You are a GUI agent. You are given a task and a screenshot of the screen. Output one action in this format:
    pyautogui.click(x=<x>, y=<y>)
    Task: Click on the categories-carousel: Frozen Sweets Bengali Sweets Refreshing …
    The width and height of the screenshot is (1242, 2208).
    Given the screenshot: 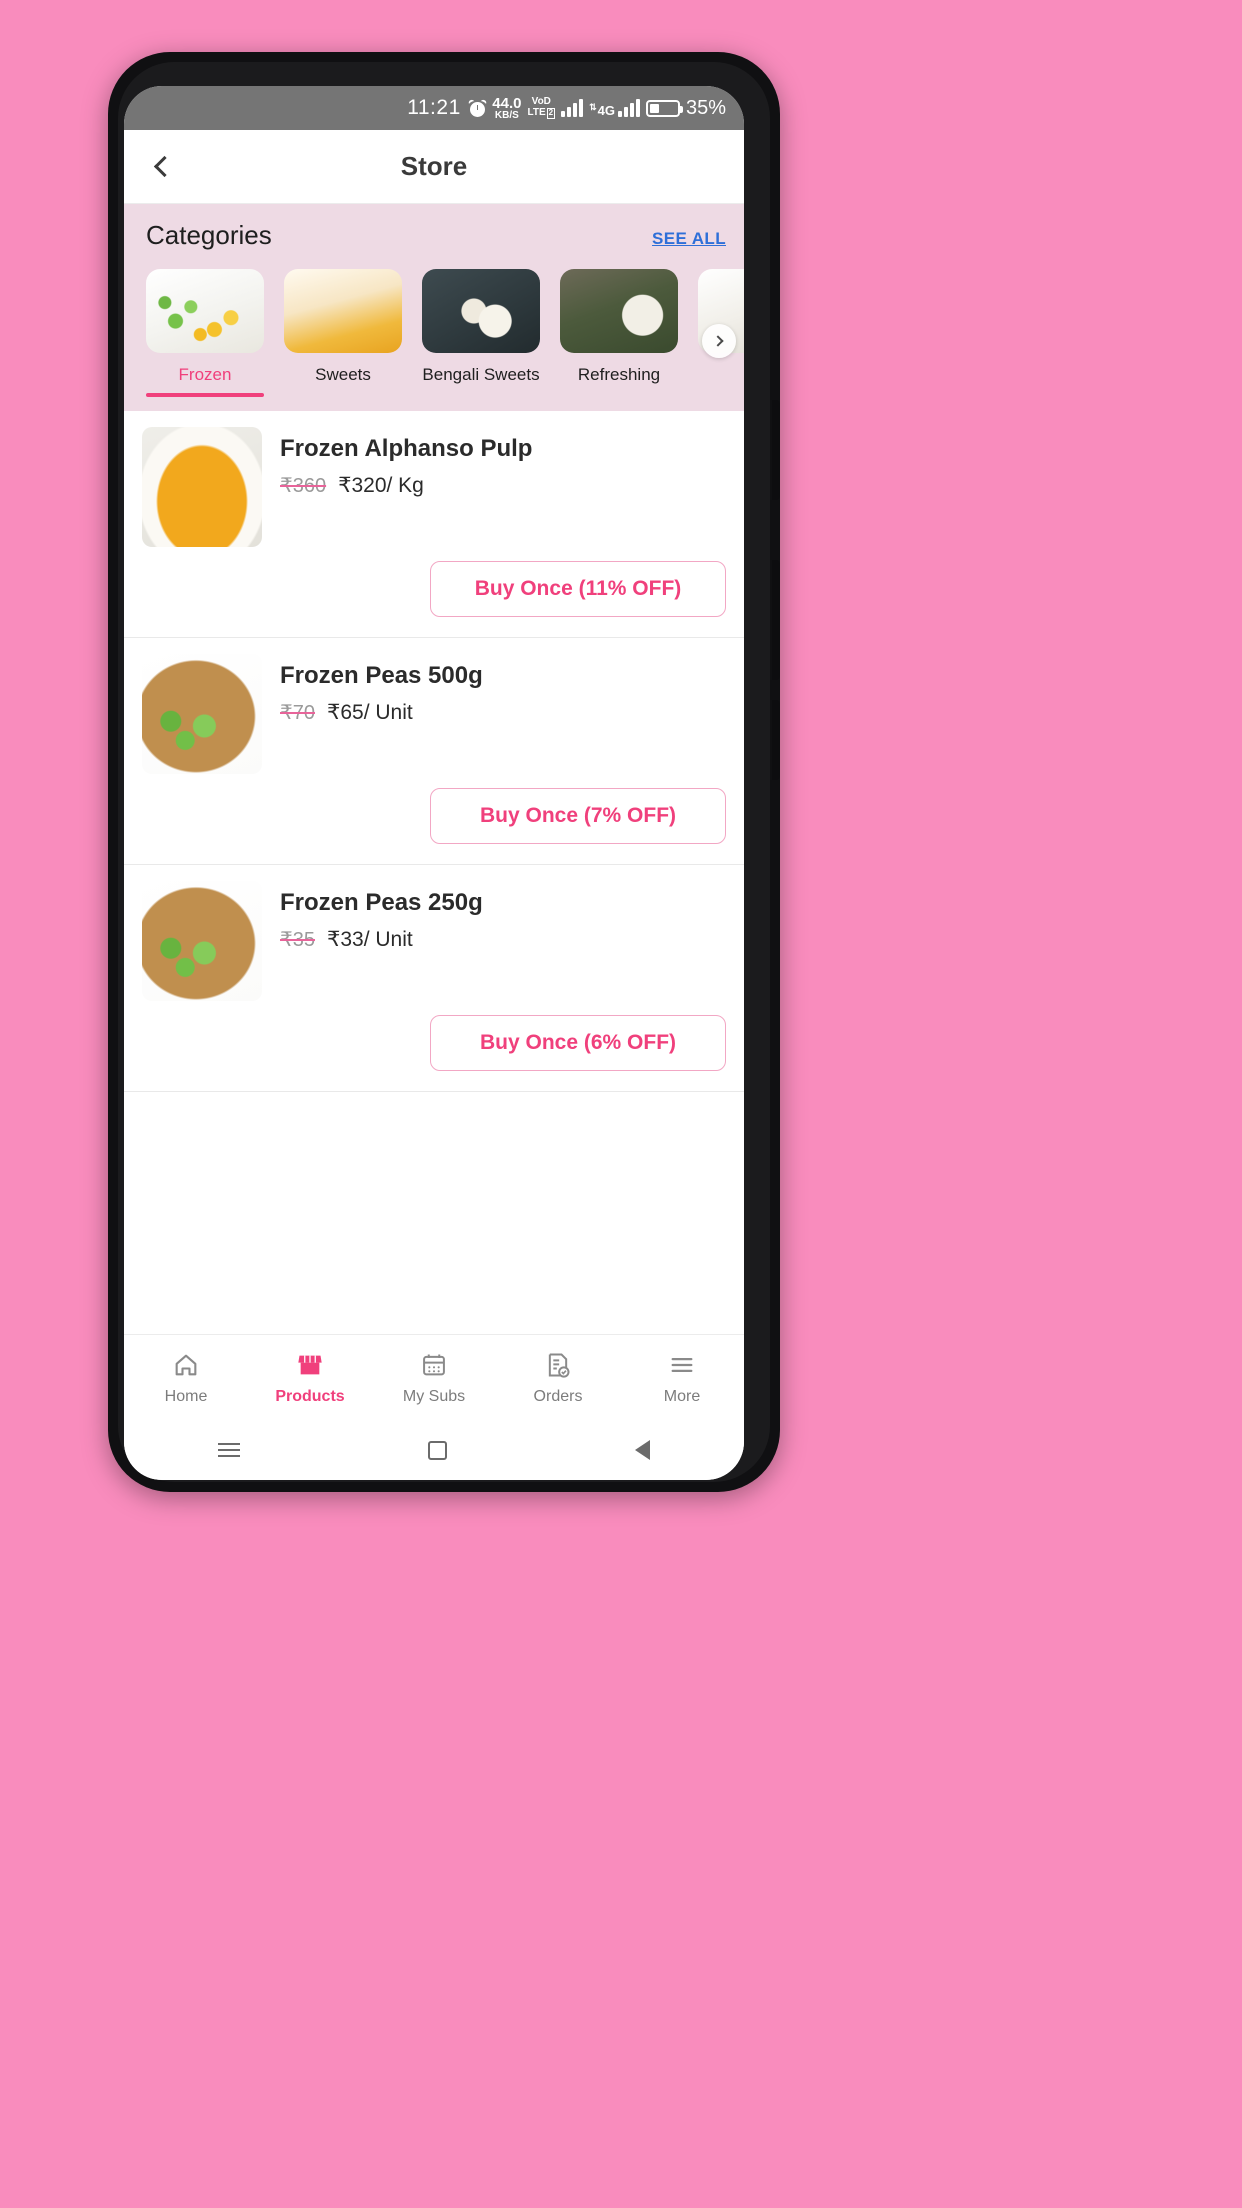 What is the action you would take?
    pyautogui.click(x=434, y=324)
    